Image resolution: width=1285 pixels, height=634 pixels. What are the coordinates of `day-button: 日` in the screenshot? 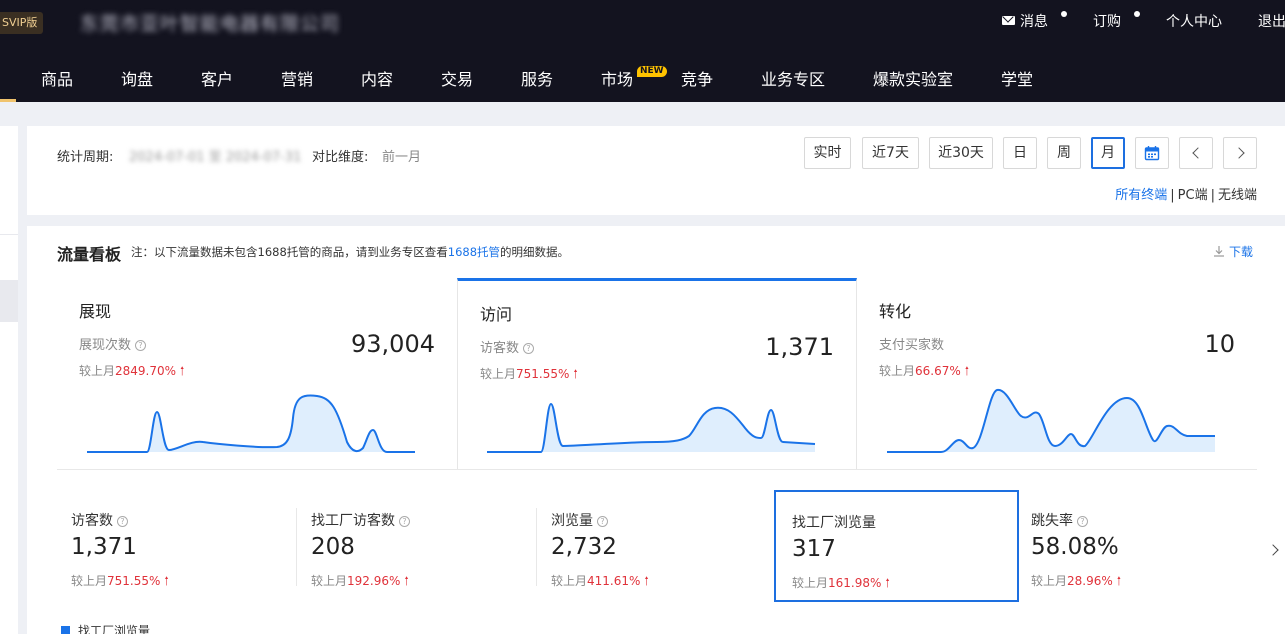 It's located at (1020, 153).